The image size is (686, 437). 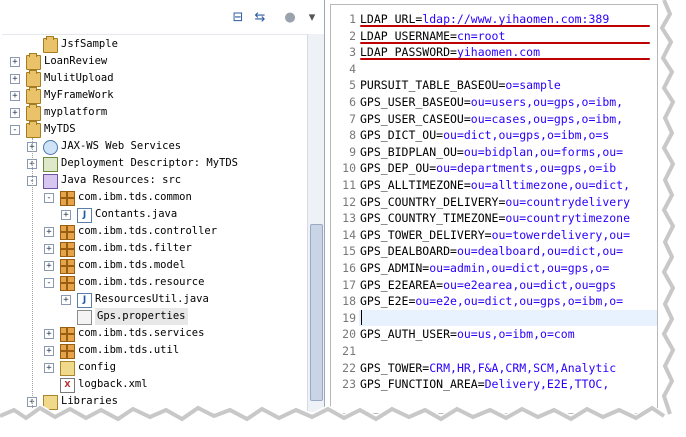 I want to click on tree-item: + com.ibm.tds.services, so click(x=154, y=333).